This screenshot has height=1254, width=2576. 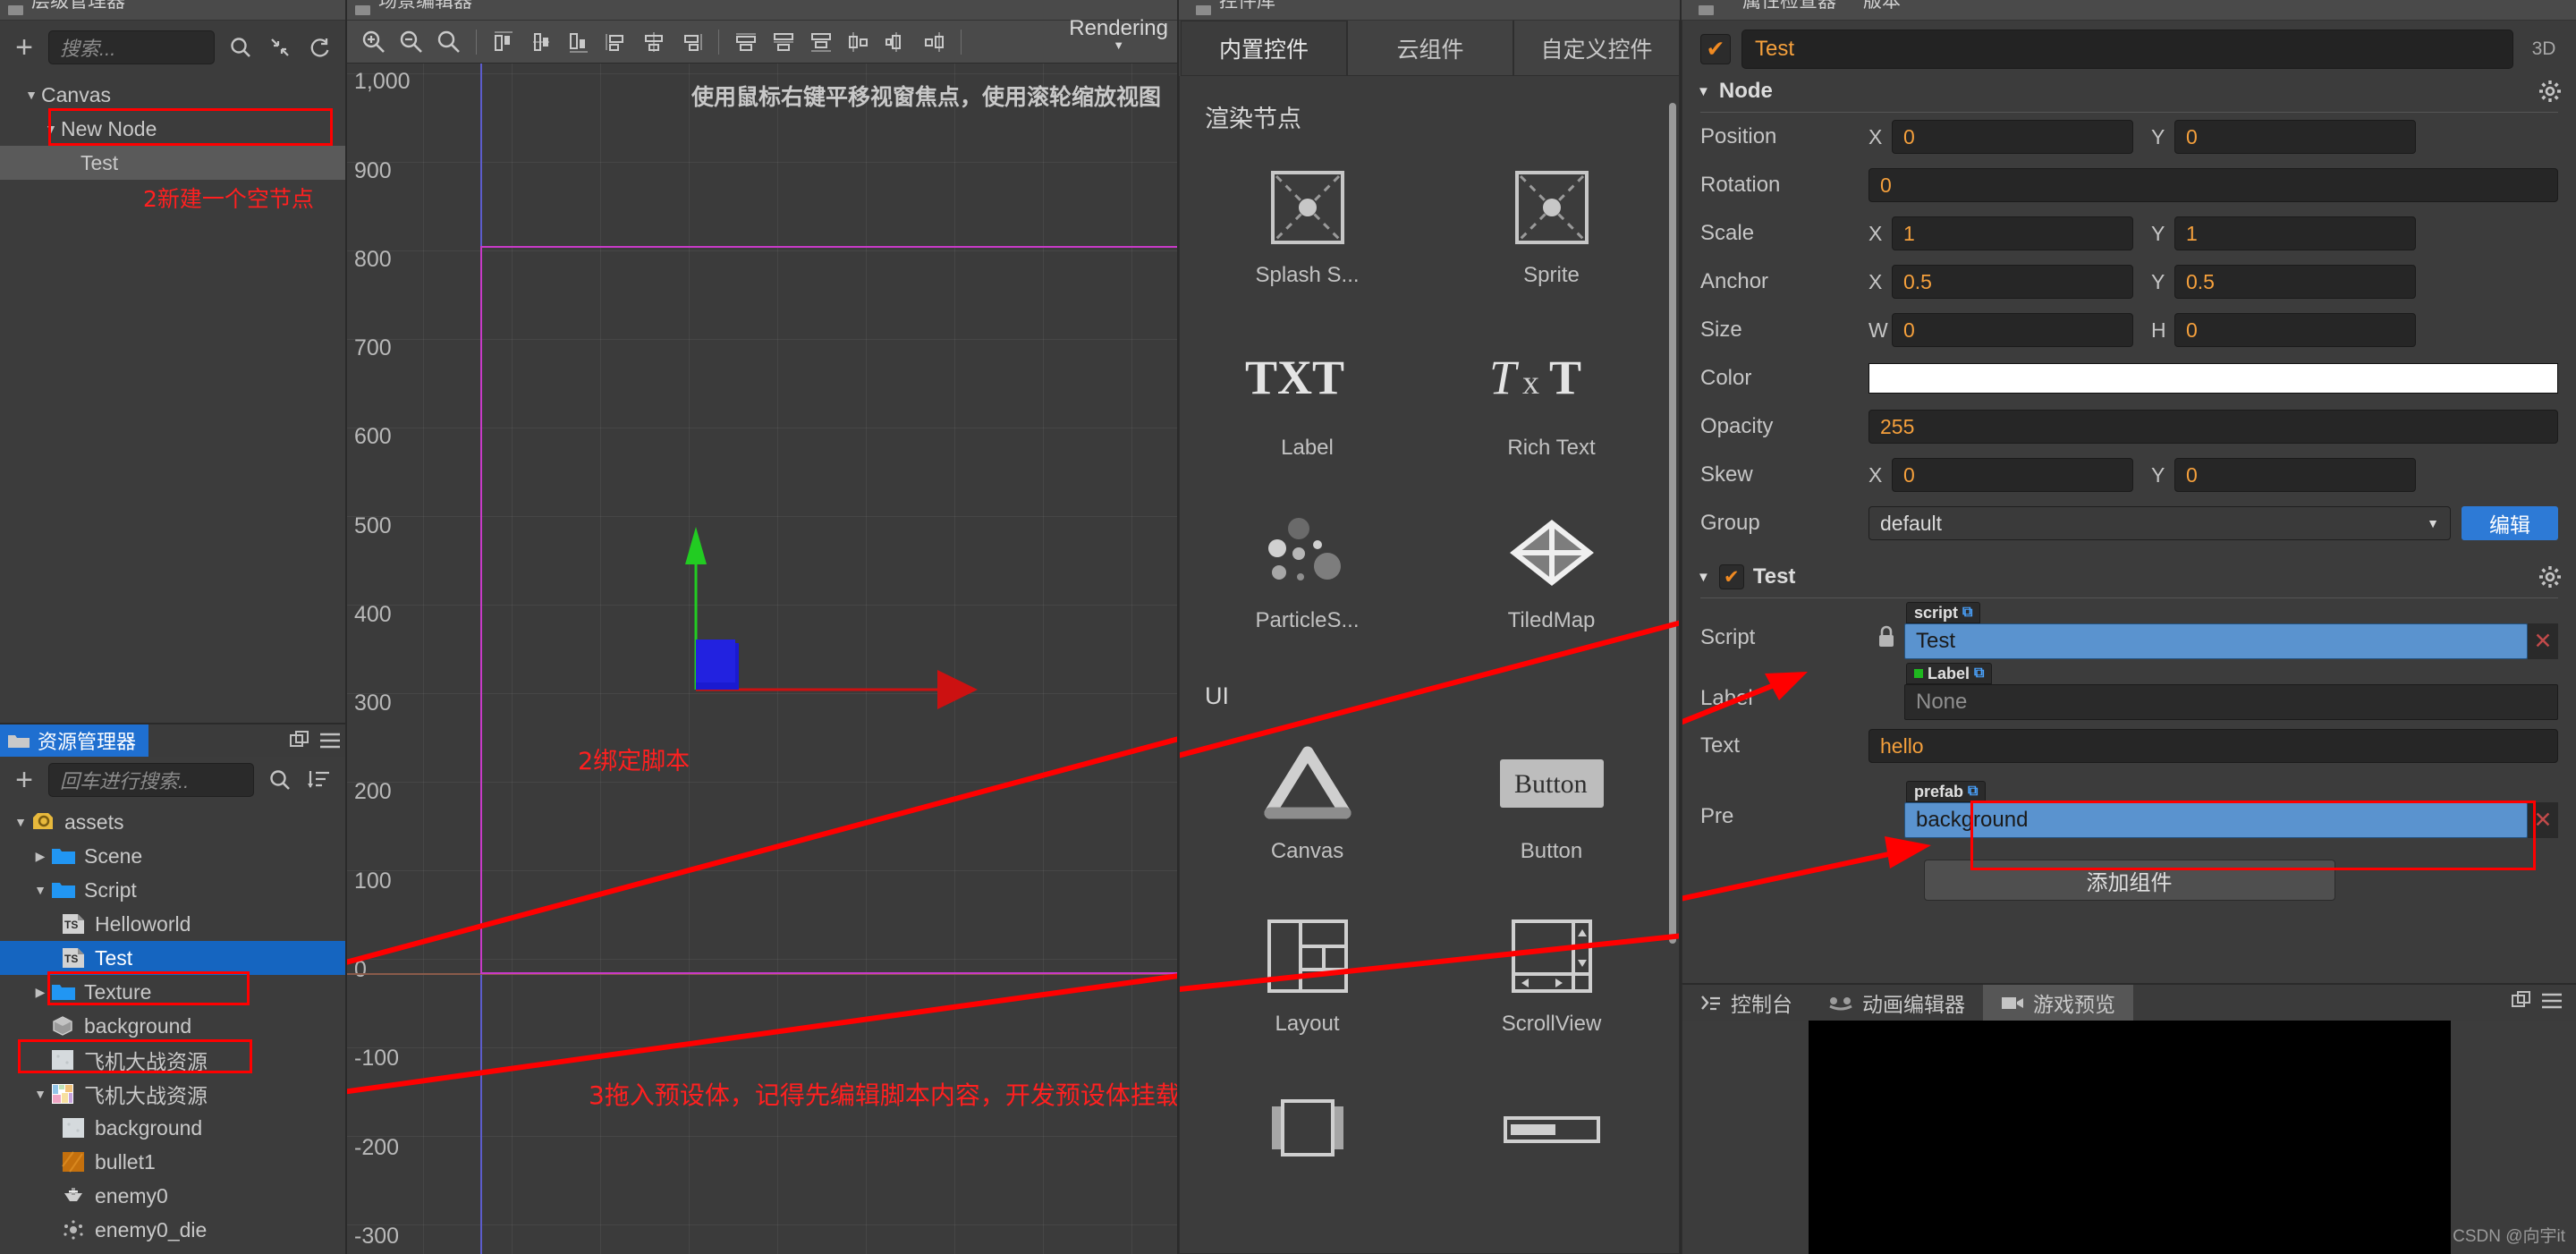 What do you see at coordinates (172, 129) in the screenshot?
I see `hierarchy-node-new-node: ▼ New Node` at bounding box center [172, 129].